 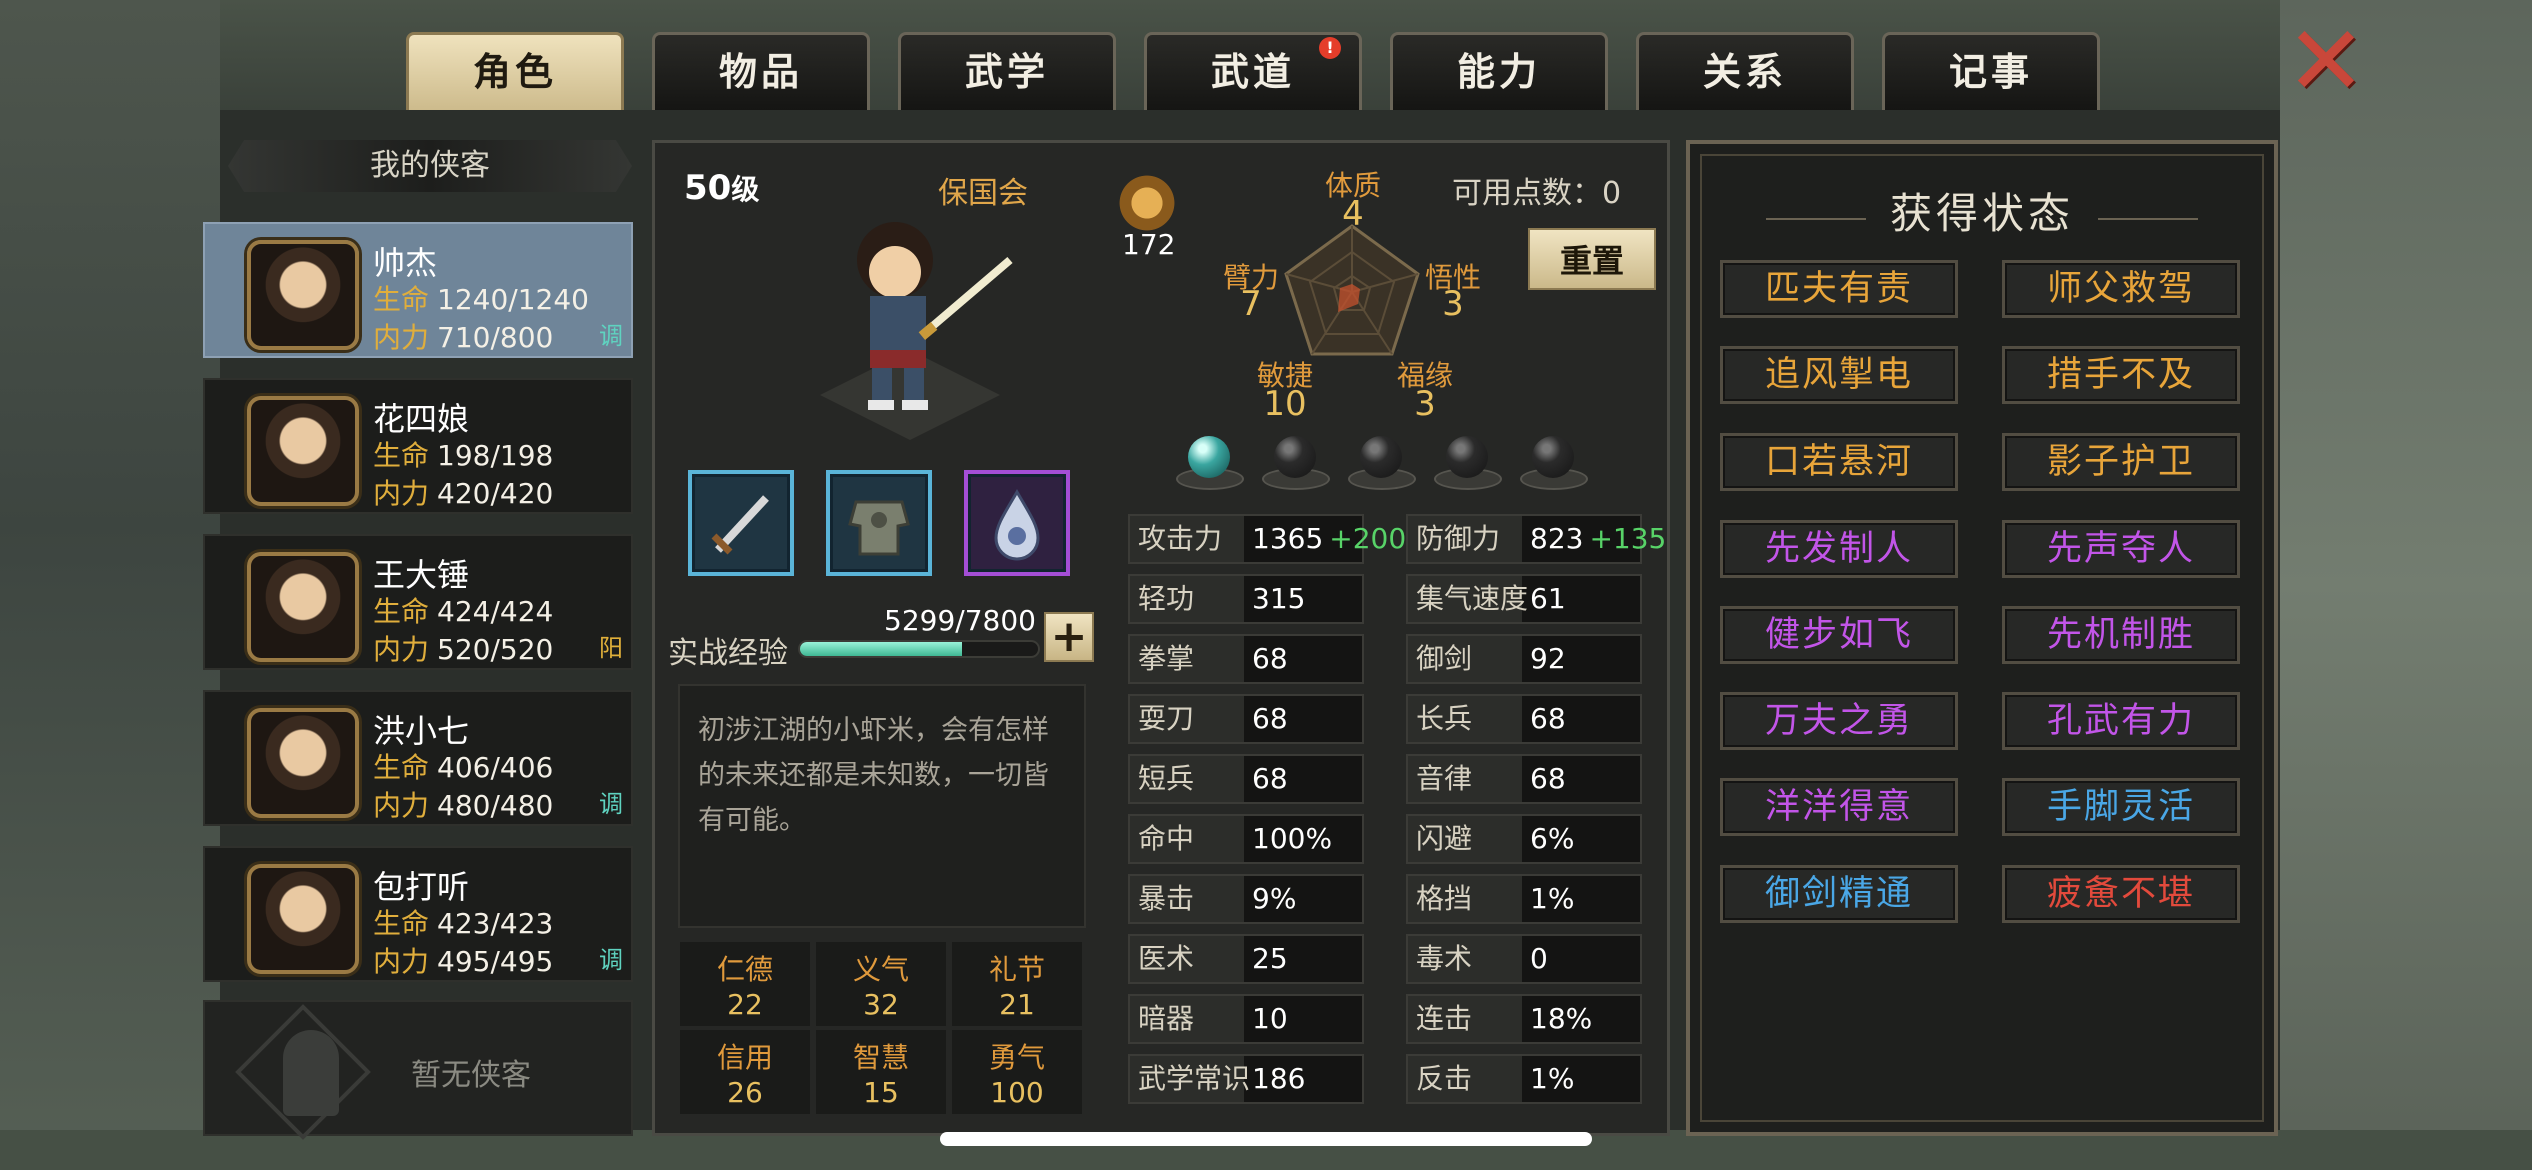 I want to click on status-item: 师父救驾, so click(x=2121, y=289).